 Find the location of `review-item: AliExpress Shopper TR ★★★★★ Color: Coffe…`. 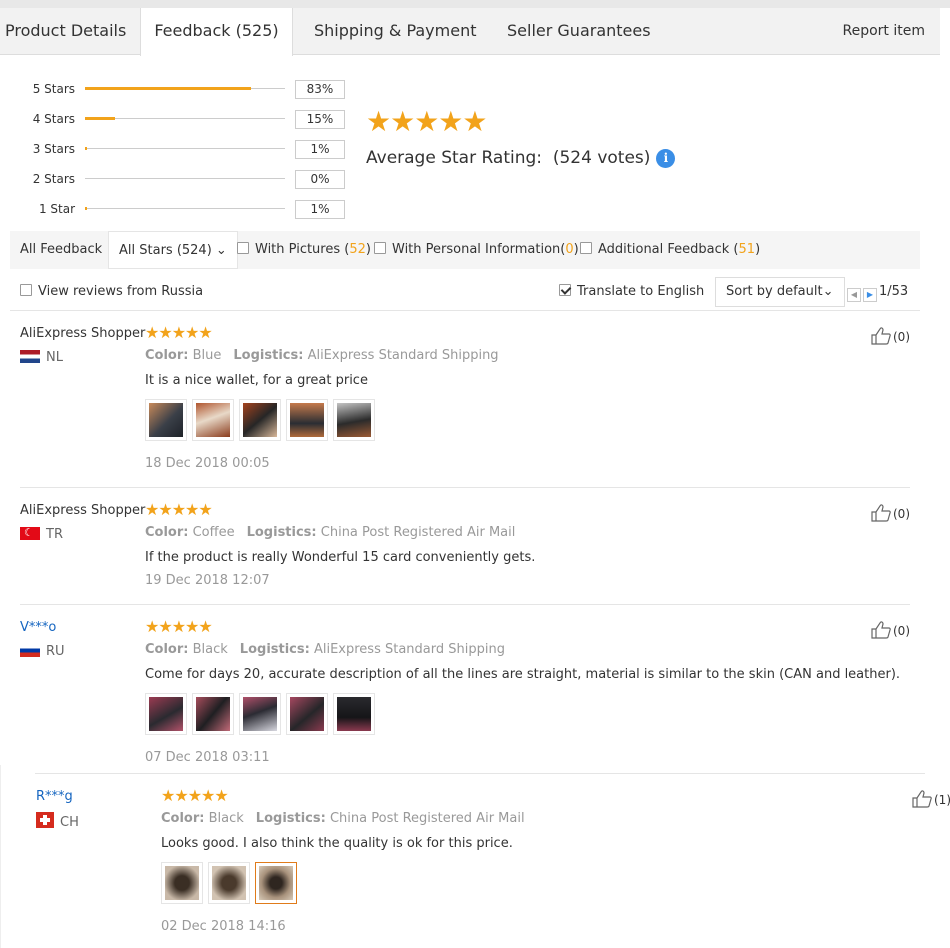

review-item: AliExpress Shopper TR ★★★★★ Color: Coffe… is located at coordinates (465, 546).